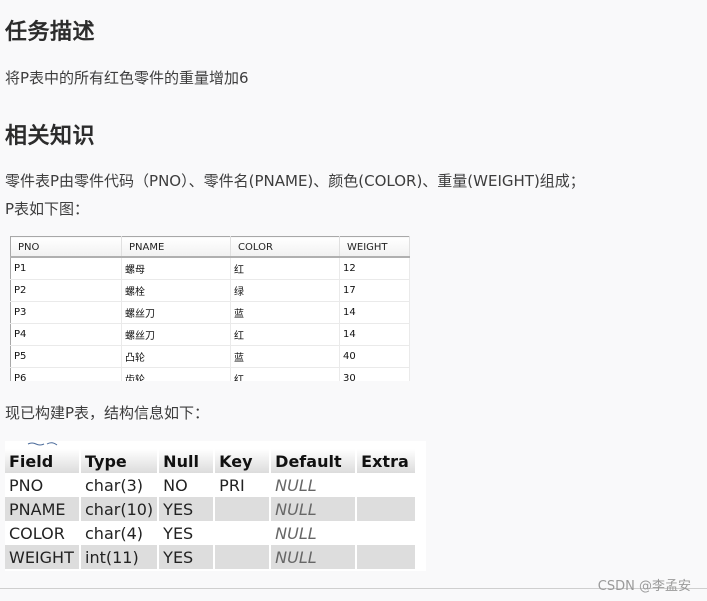 The width and height of the screenshot is (707, 601). Describe the element at coordinates (42, 461) in the screenshot. I see `structure-header-field: Field` at that location.